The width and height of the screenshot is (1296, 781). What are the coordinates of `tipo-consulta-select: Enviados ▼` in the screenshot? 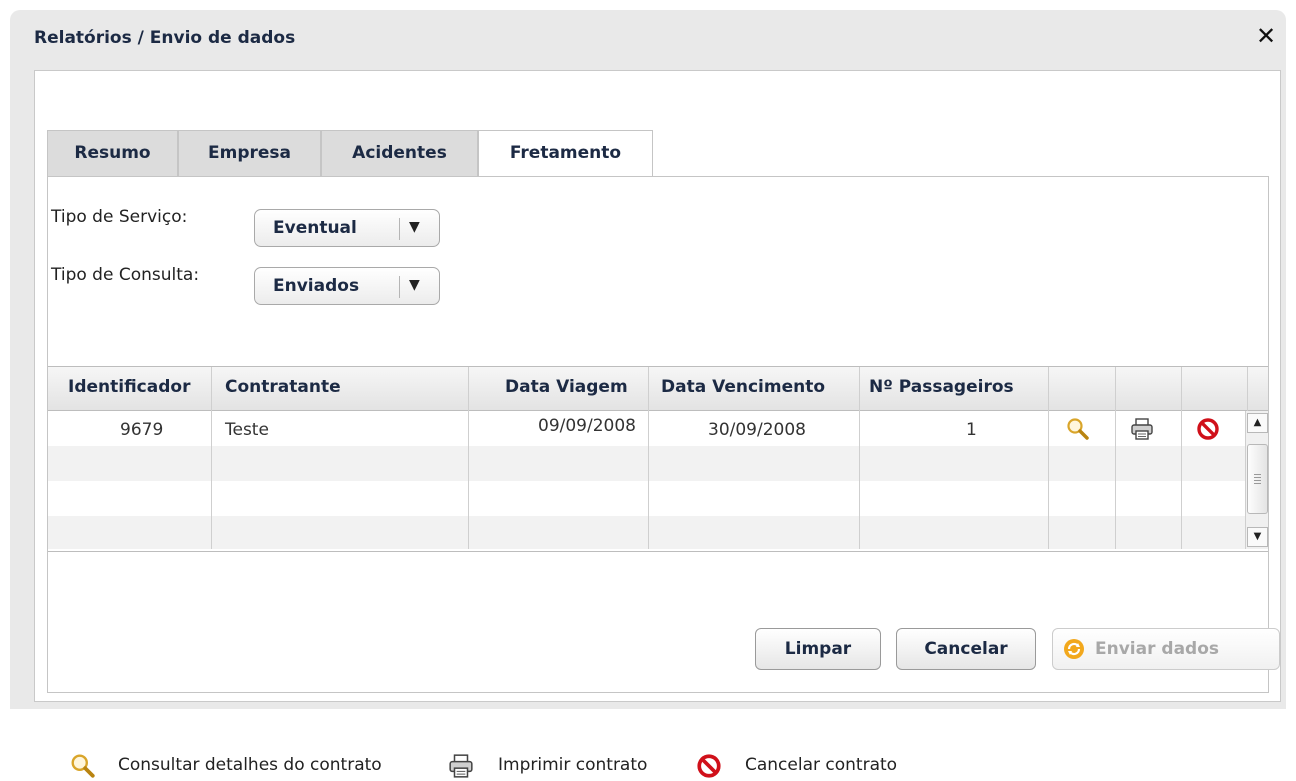 It's located at (347, 286).